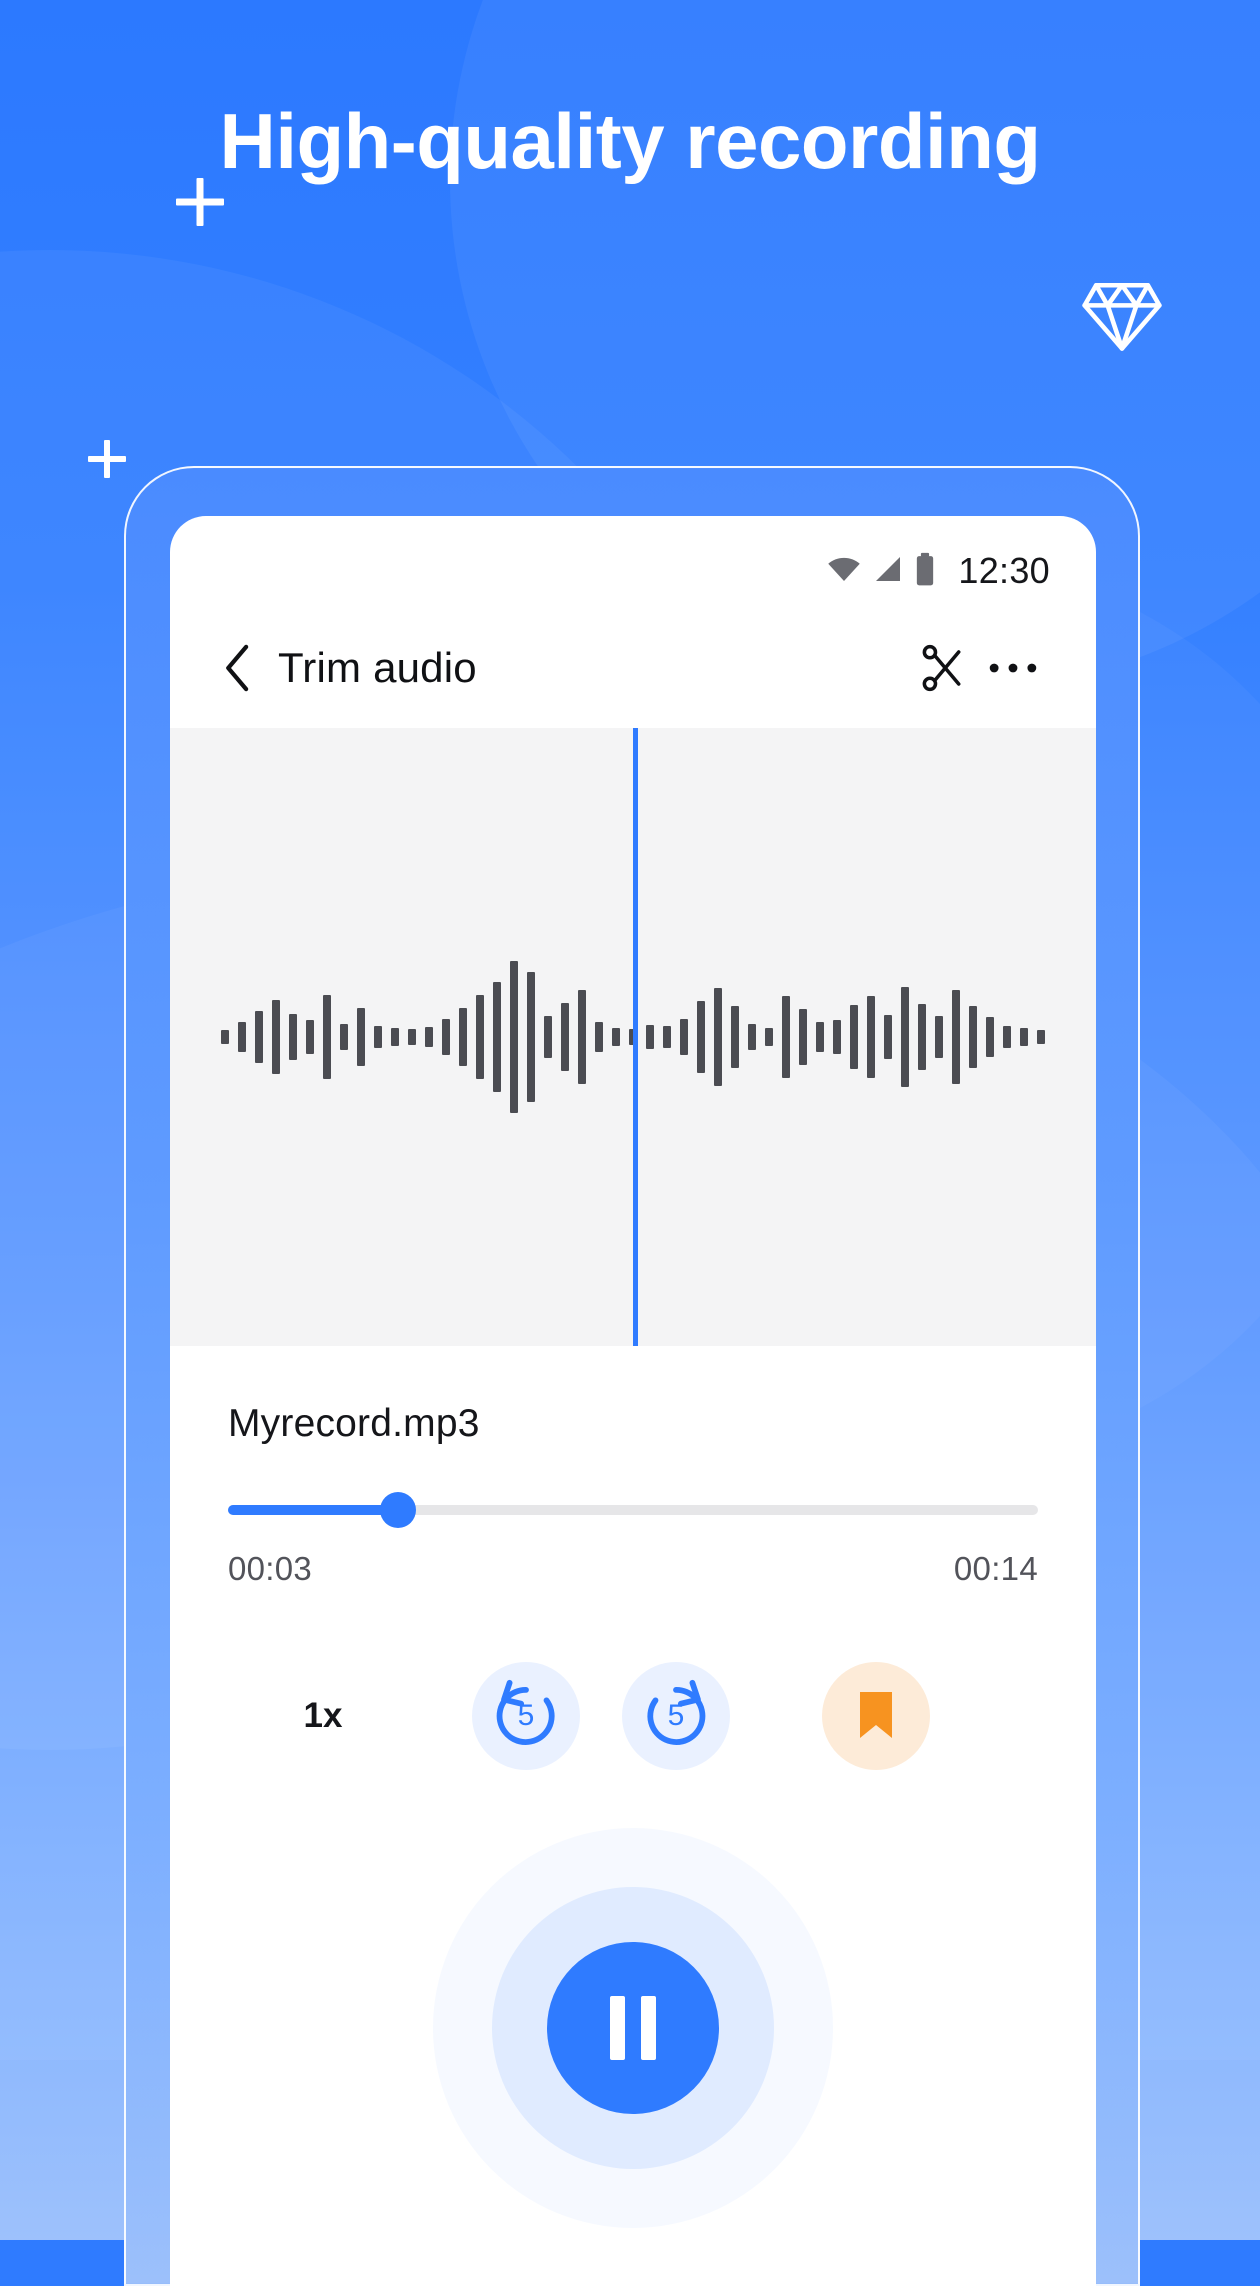  Describe the element at coordinates (942, 668) in the screenshot. I see `scissors-icon` at that location.